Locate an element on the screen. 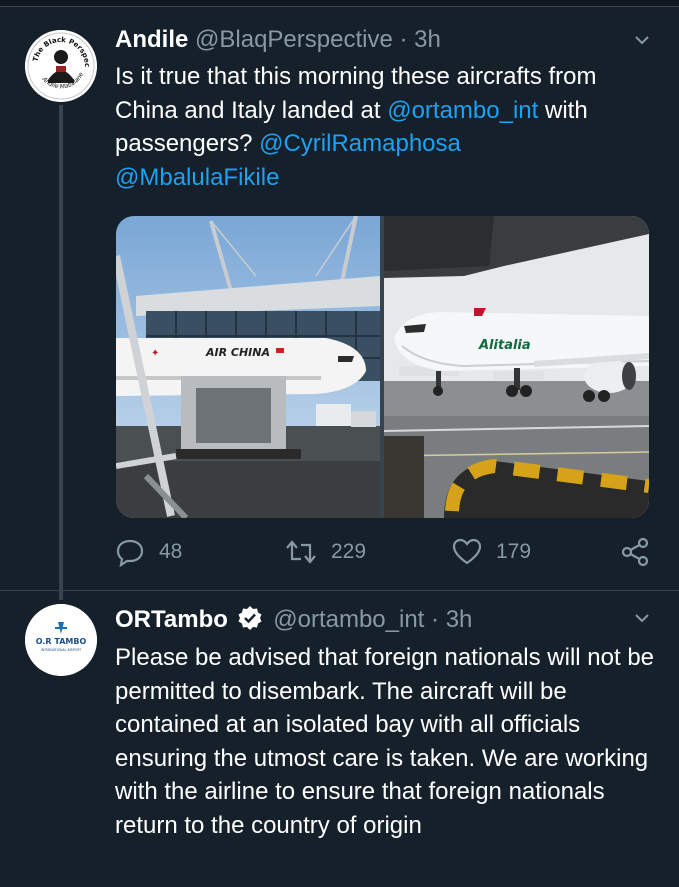  mention-link-cyril: @CyrilRamaphosa is located at coordinates (360, 143).